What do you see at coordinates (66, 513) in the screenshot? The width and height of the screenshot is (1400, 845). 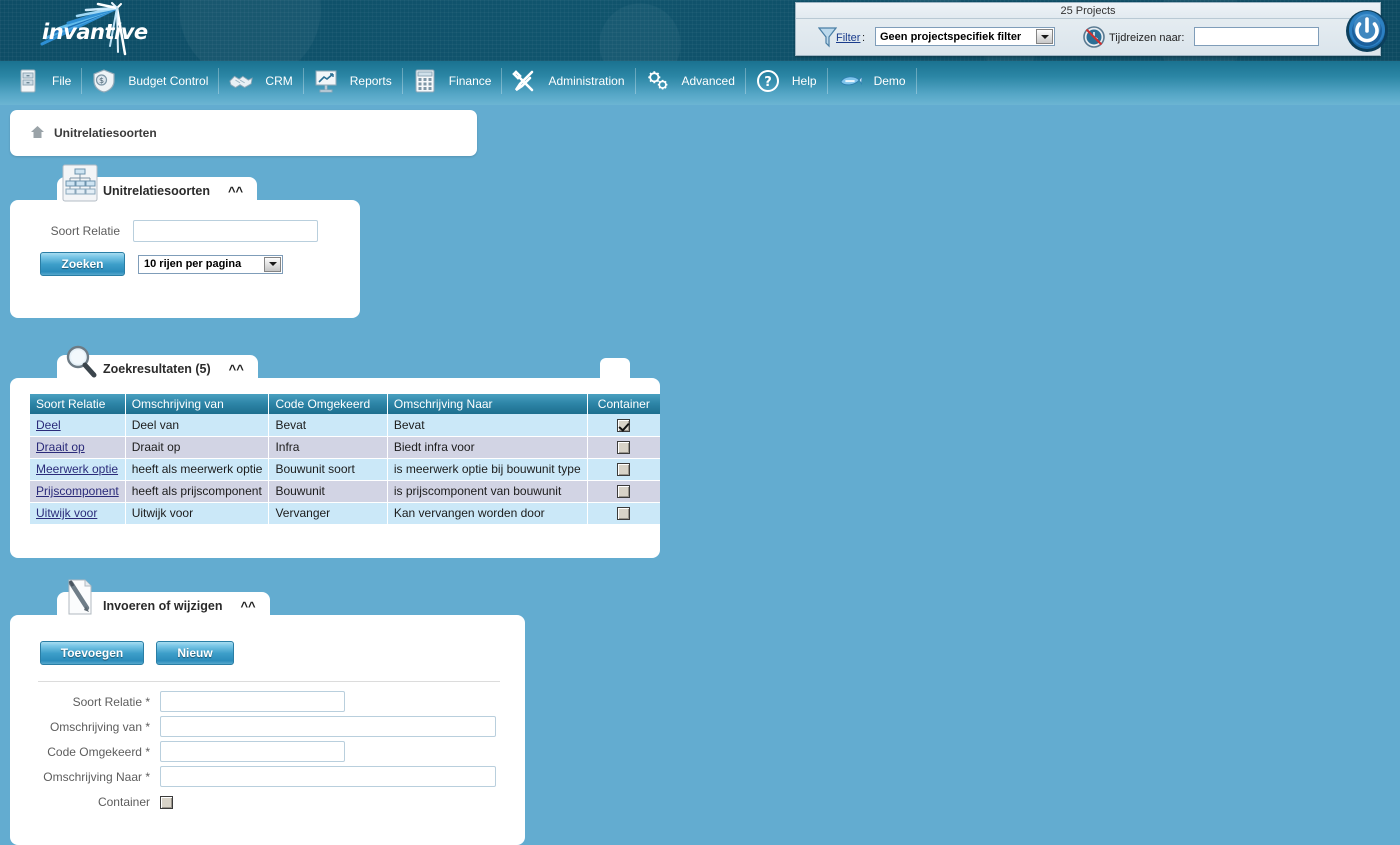 I see `row-link: Uitwijk voor` at bounding box center [66, 513].